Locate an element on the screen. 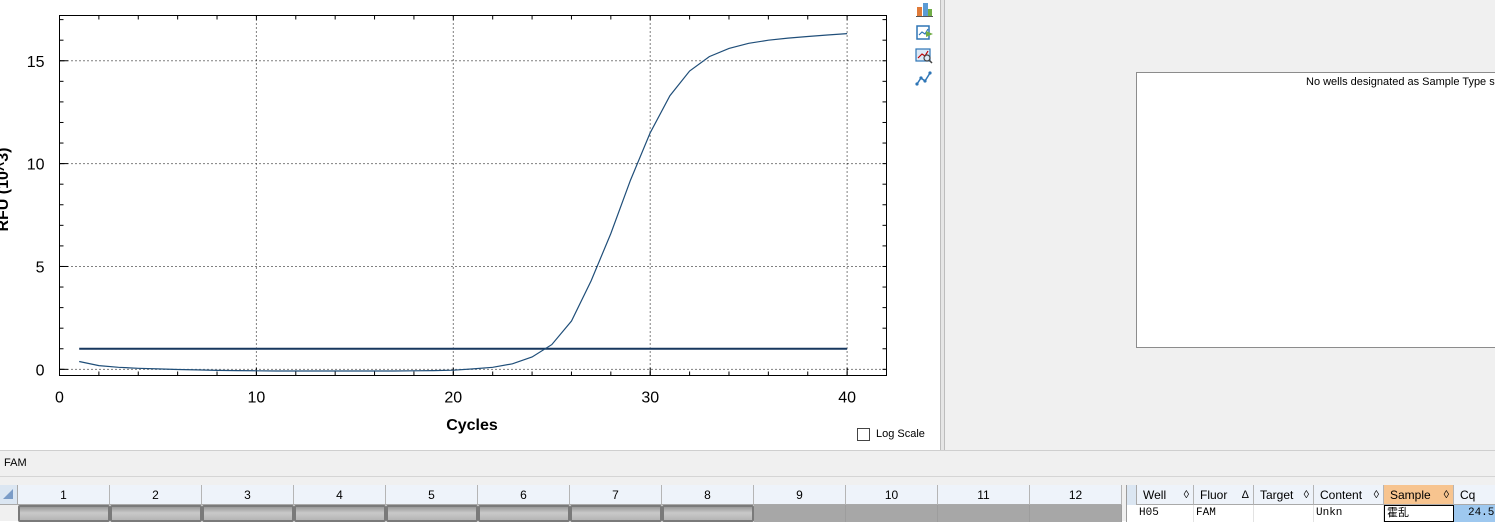  chart-properties-icon is located at coordinates (924, 9).